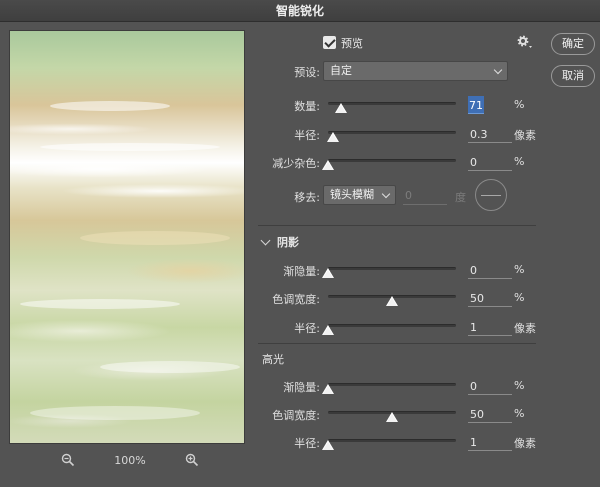 The image size is (600, 487). I want to click on radius-unit: 像素, so click(525, 135).